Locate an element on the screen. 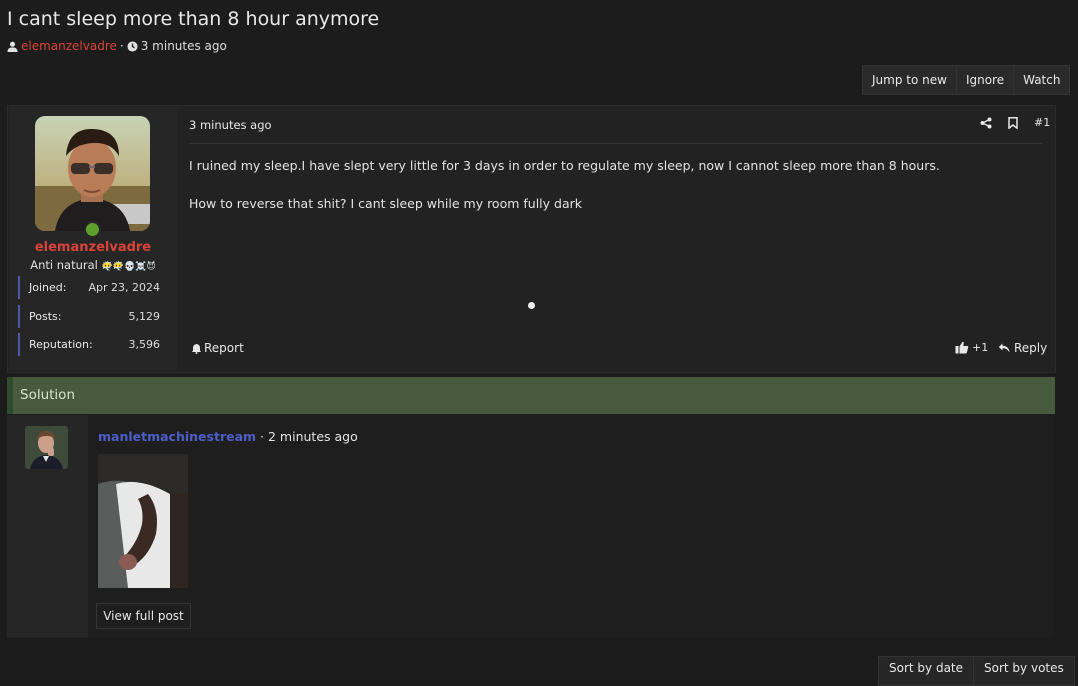  sort-toolbar: Sort by date Sort by votes is located at coordinates (976, 671).